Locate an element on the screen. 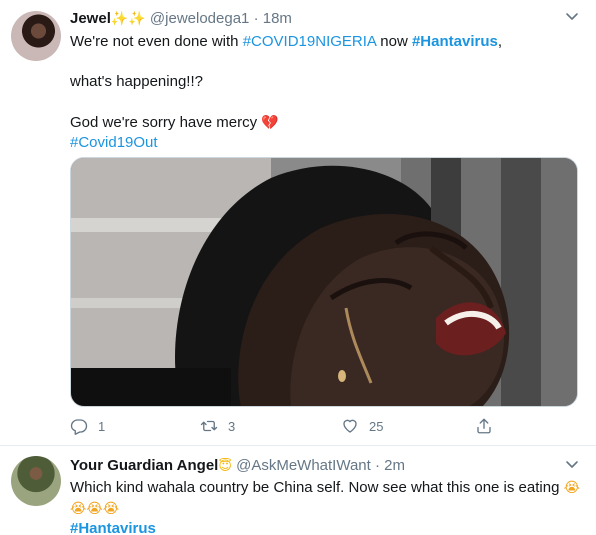  reply-count: 1 is located at coordinates (102, 426).